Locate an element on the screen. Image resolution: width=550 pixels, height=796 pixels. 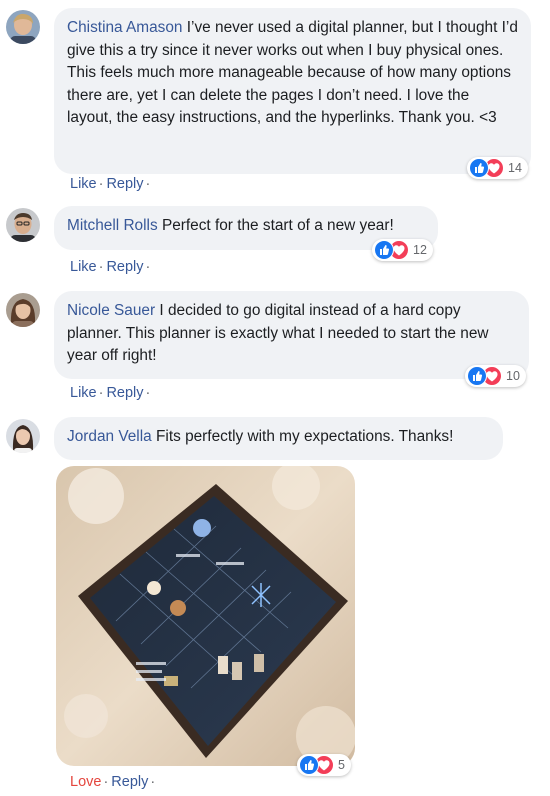
reactions-count: 10 is located at coordinates (513, 376).